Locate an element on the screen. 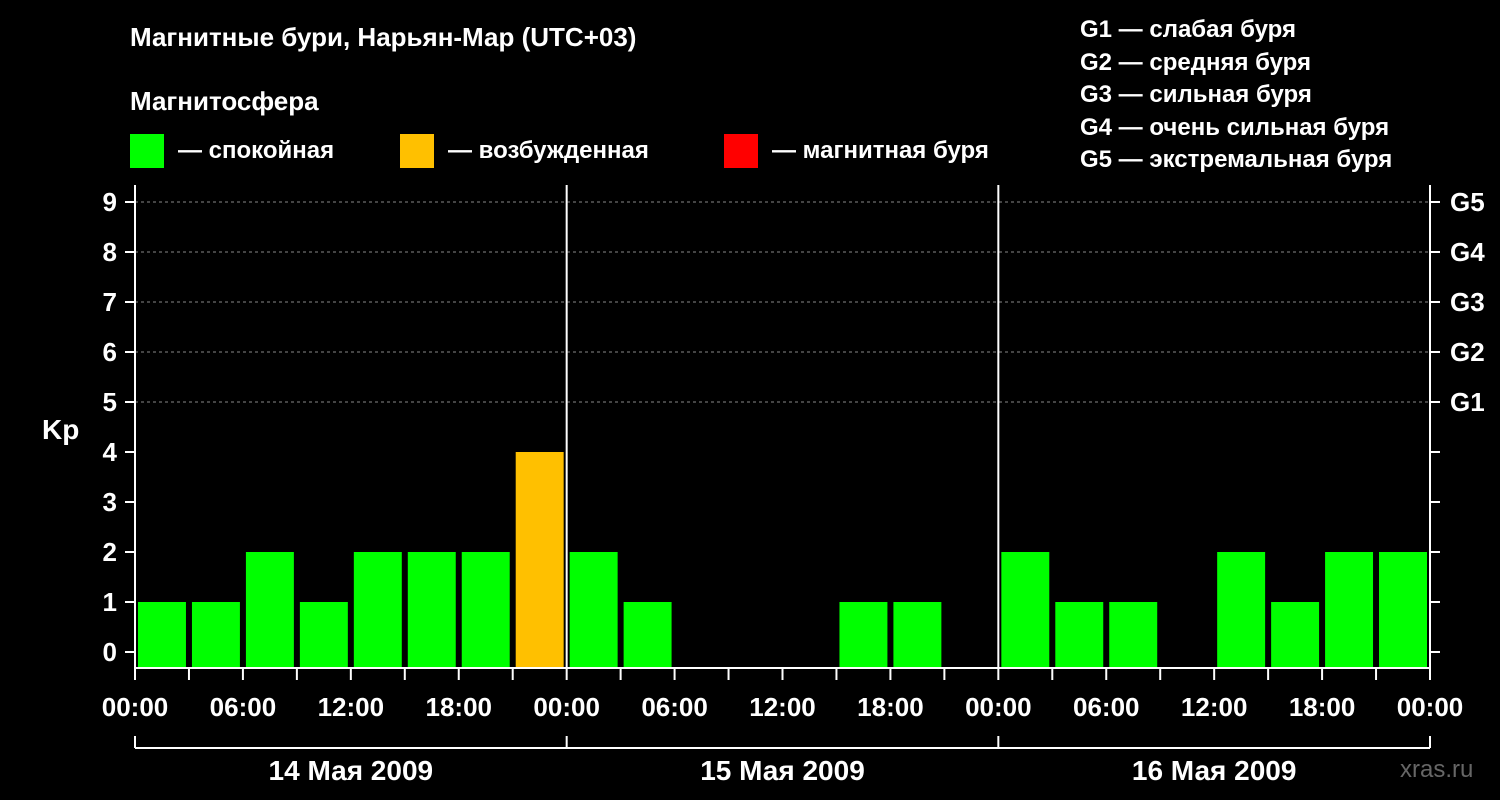 This screenshot has height=800, width=1500. y-tick-label: 2 is located at coordinates (110, 552).